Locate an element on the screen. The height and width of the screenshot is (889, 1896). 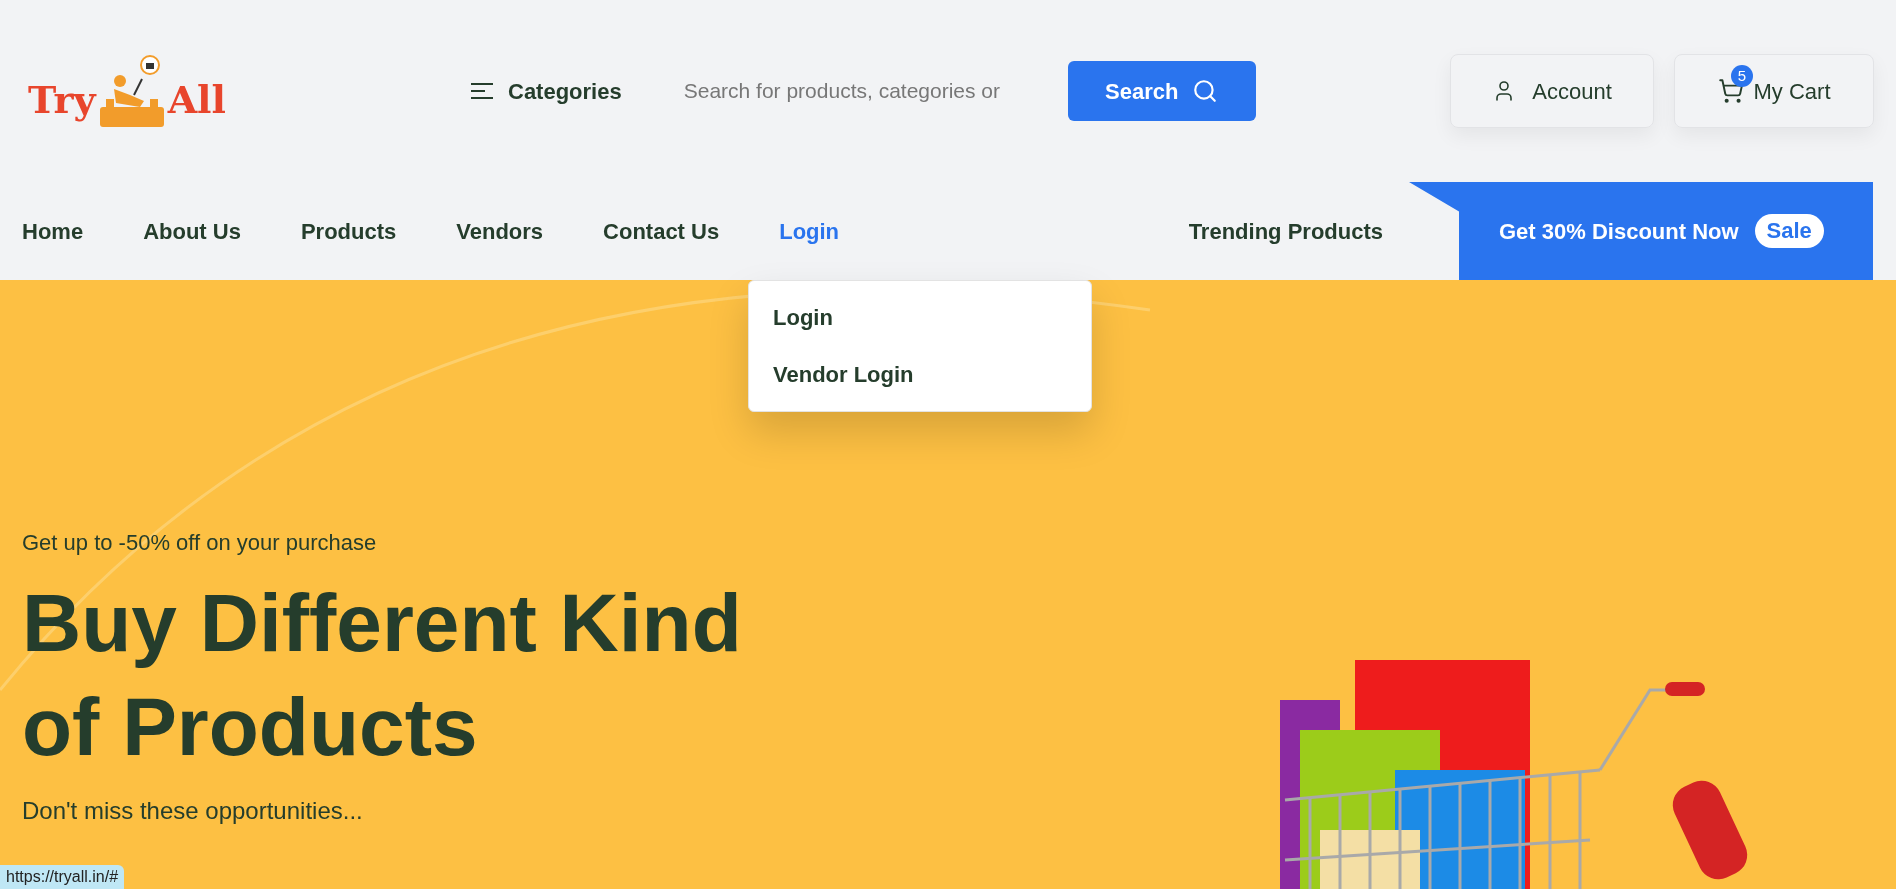
promo-banner: Get 30% Discount Now Sale is located at coordinates (1641, 231).